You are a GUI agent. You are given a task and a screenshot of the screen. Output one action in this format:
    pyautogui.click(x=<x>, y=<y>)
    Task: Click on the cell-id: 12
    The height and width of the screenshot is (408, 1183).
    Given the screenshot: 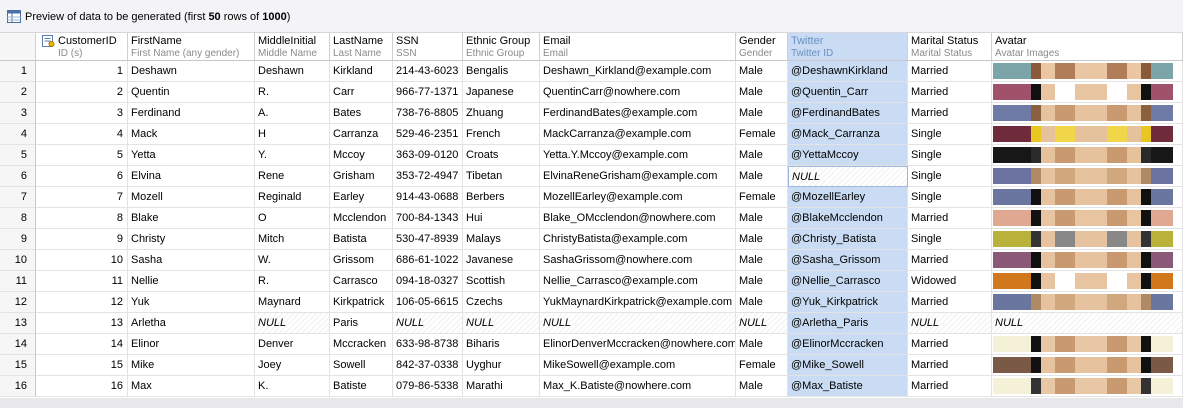 What is the action you would take?
    pyautogui.click(x=82, y=302)
    